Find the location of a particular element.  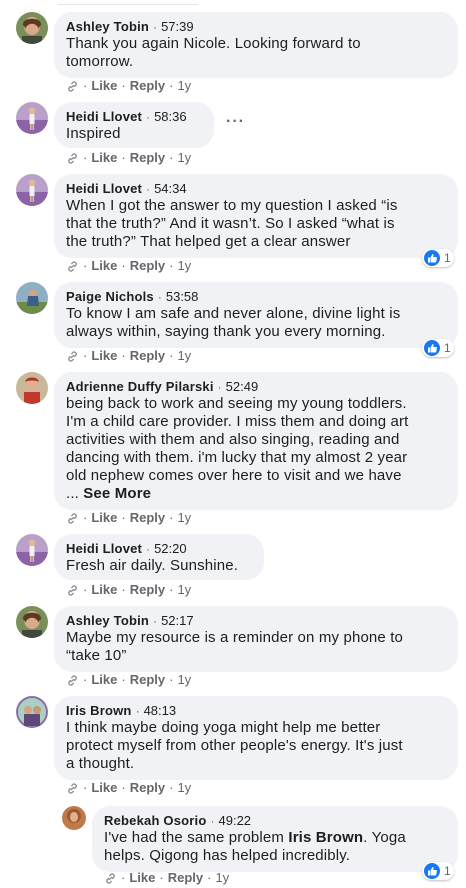

comment-timestamp: 52:20 is located at coordinates (170, 548).